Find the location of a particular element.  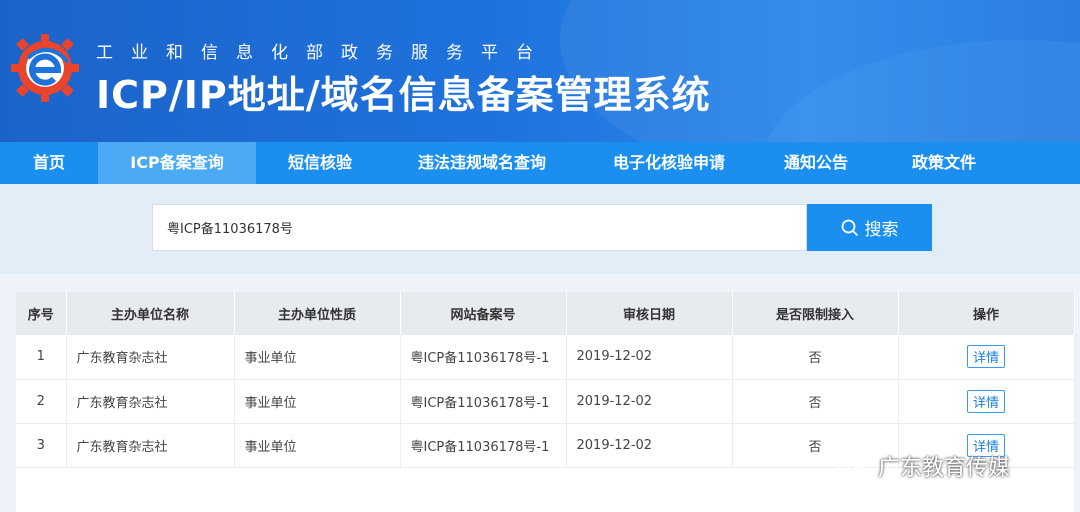

column-header: 主办单位性质 is located at coordinates (317, 313).